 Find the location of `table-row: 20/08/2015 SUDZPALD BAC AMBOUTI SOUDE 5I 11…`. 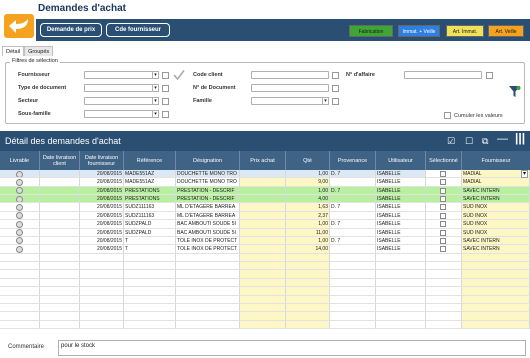

table-row: 20/08/2015 SUDZPALD BAC AMBOUTI SOUDE 5I 11… is located at coordinates (265, 232).